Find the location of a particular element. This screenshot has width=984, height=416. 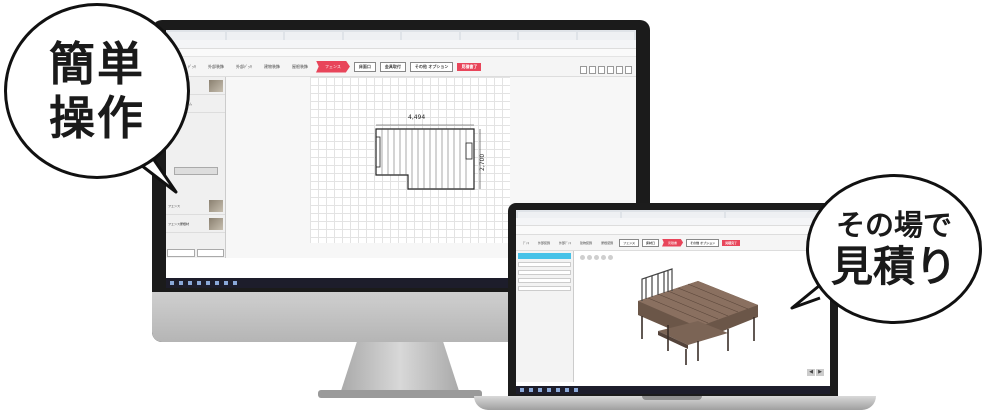

reset-icon is located at coordinates (610, 257).